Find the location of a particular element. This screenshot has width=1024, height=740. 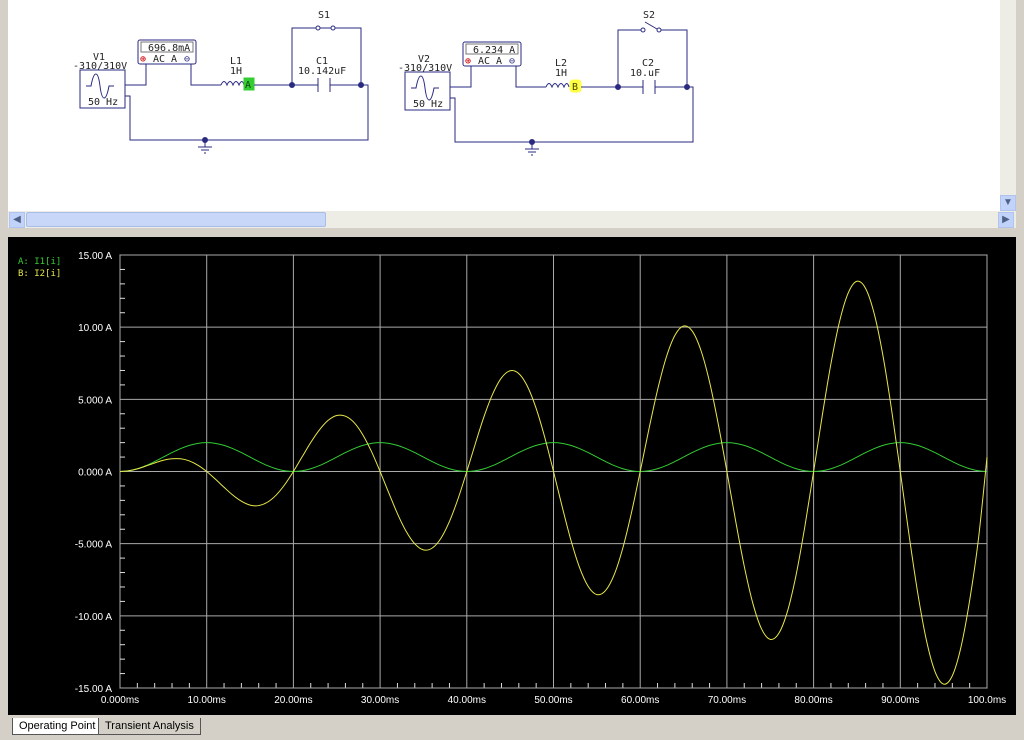

y-tick-label: -5.000 A is located at coordinates (94, 545).